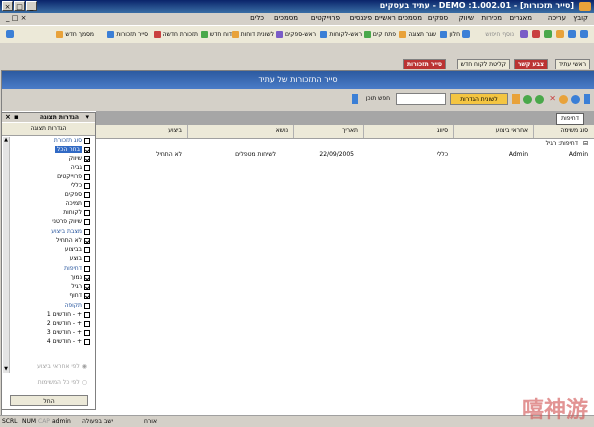 This screenshot has width=594, height=427. Describe the element at coordinates (530, 64) in the screenshot. I see `tab-contact: צבע קשר` at that location.